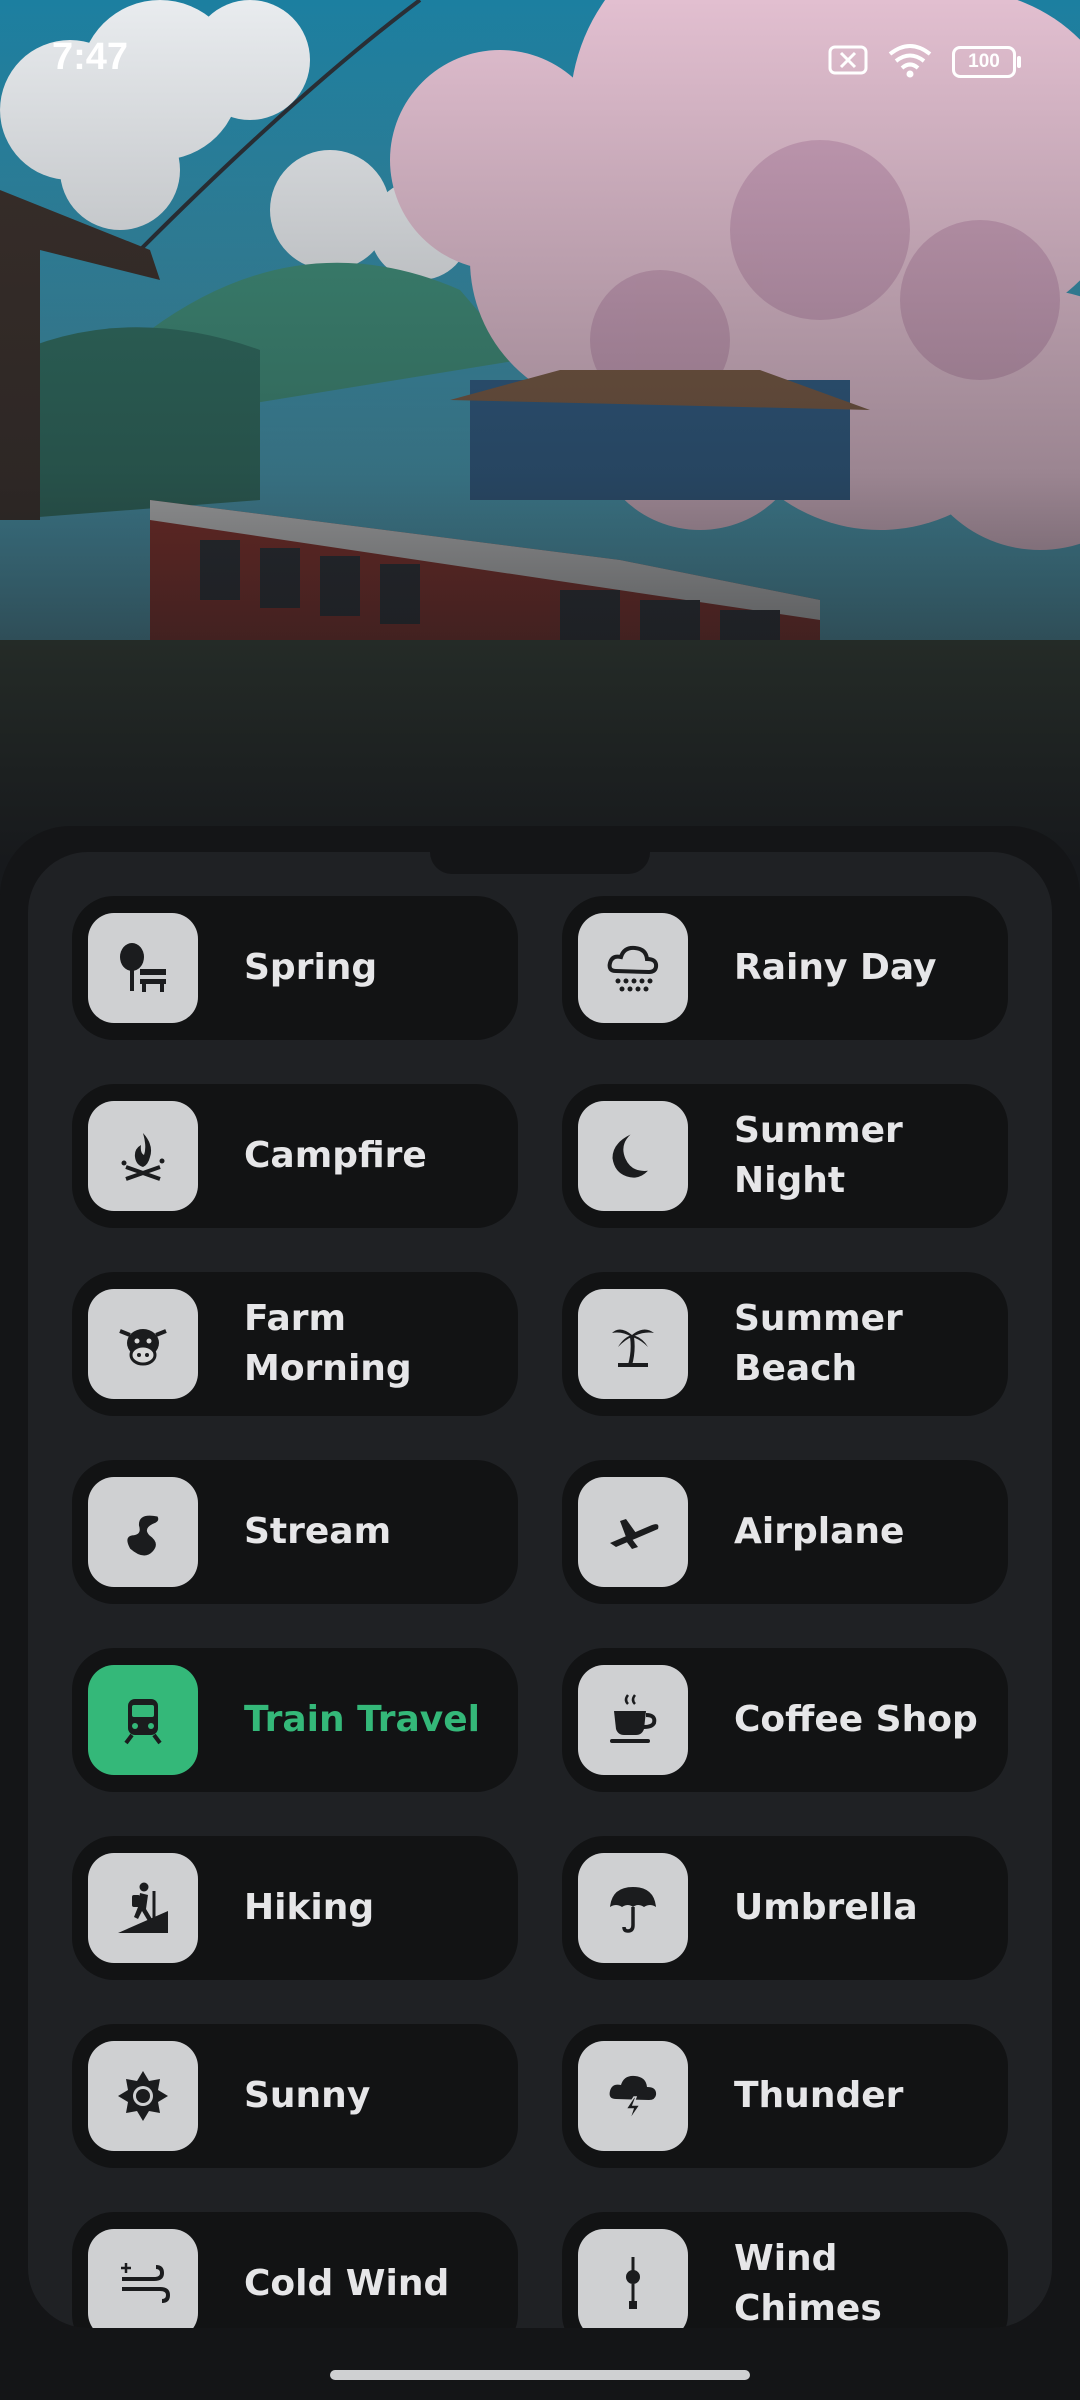 This screenshot has width=1080, height=2400. What do you see at coordinates (347, 2283) in the screenshot?
I see `sound-label: Cold Wind` at bounding box center [347, 2283].